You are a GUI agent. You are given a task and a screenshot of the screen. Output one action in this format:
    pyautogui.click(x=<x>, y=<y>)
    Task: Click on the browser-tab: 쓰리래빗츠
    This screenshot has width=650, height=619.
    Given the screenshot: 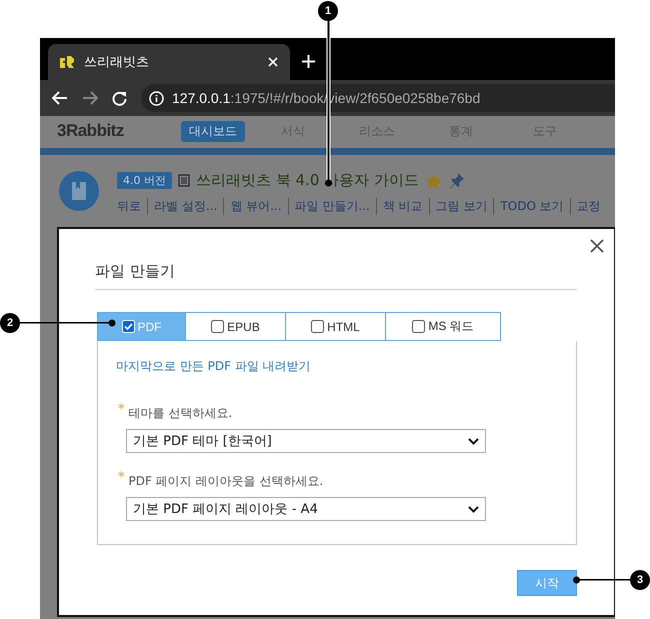 What is the action you would take?
    pyautogui.click(x=169, y=62)
    